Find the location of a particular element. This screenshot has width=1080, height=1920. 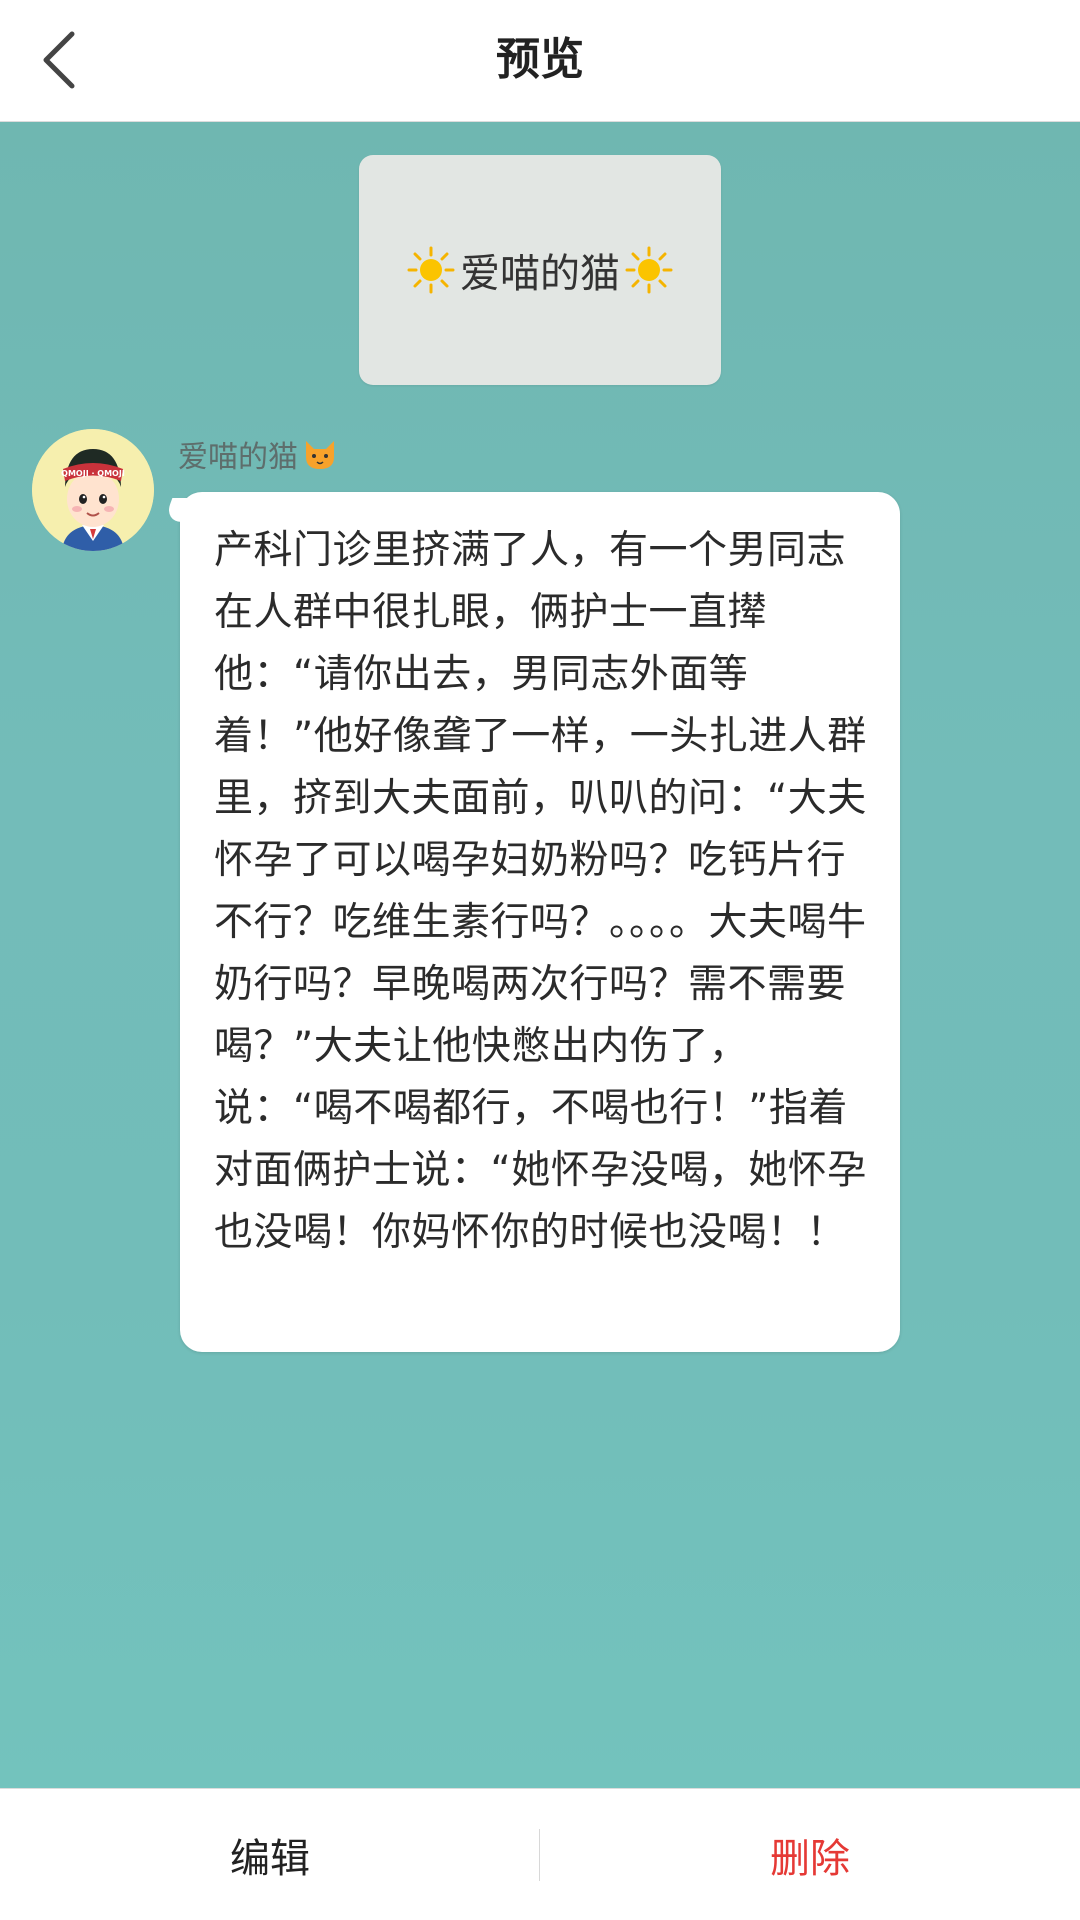

sender-name-row: 爱喵的猫 is located at coordinates (258, 454).